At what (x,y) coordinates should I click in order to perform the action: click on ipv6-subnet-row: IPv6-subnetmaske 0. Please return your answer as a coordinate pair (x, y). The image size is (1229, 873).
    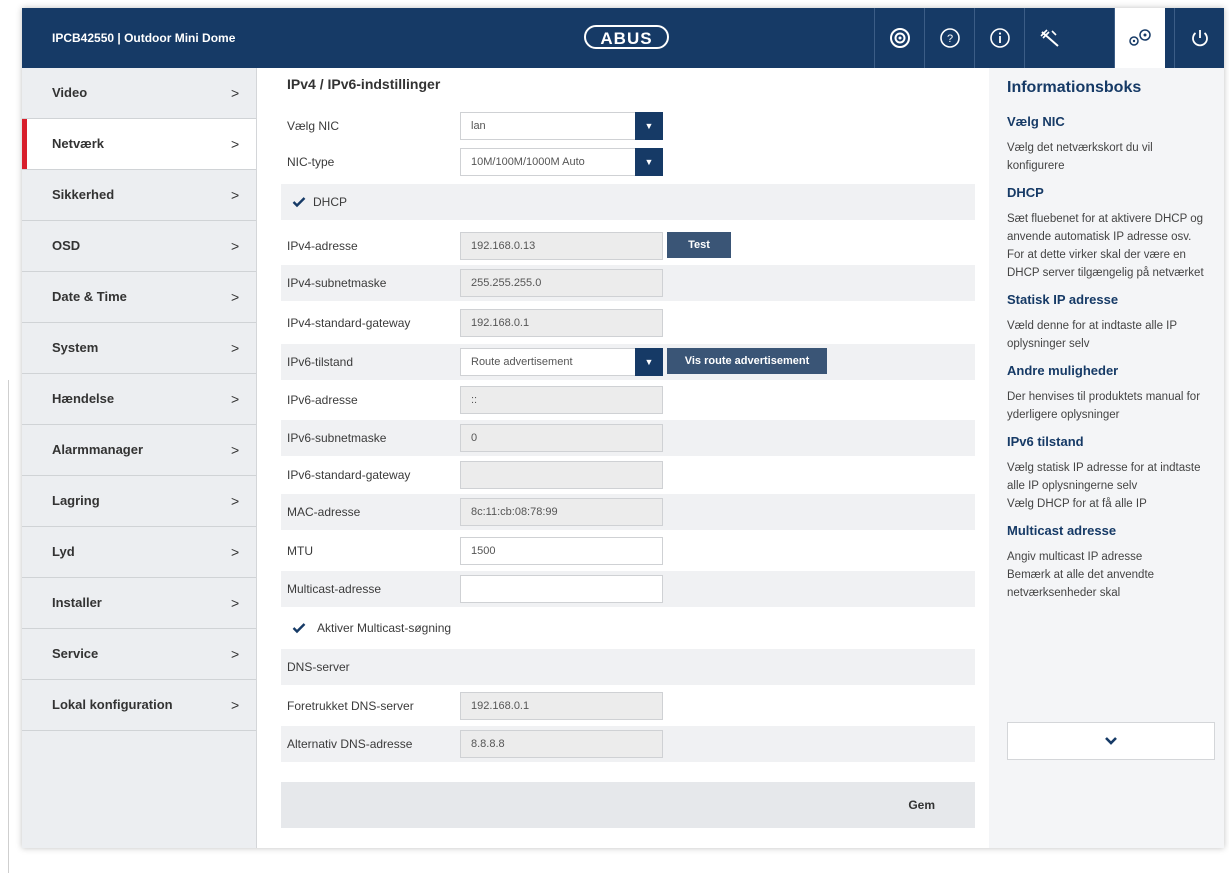
    Looking at the image, I should click on (628, 438).